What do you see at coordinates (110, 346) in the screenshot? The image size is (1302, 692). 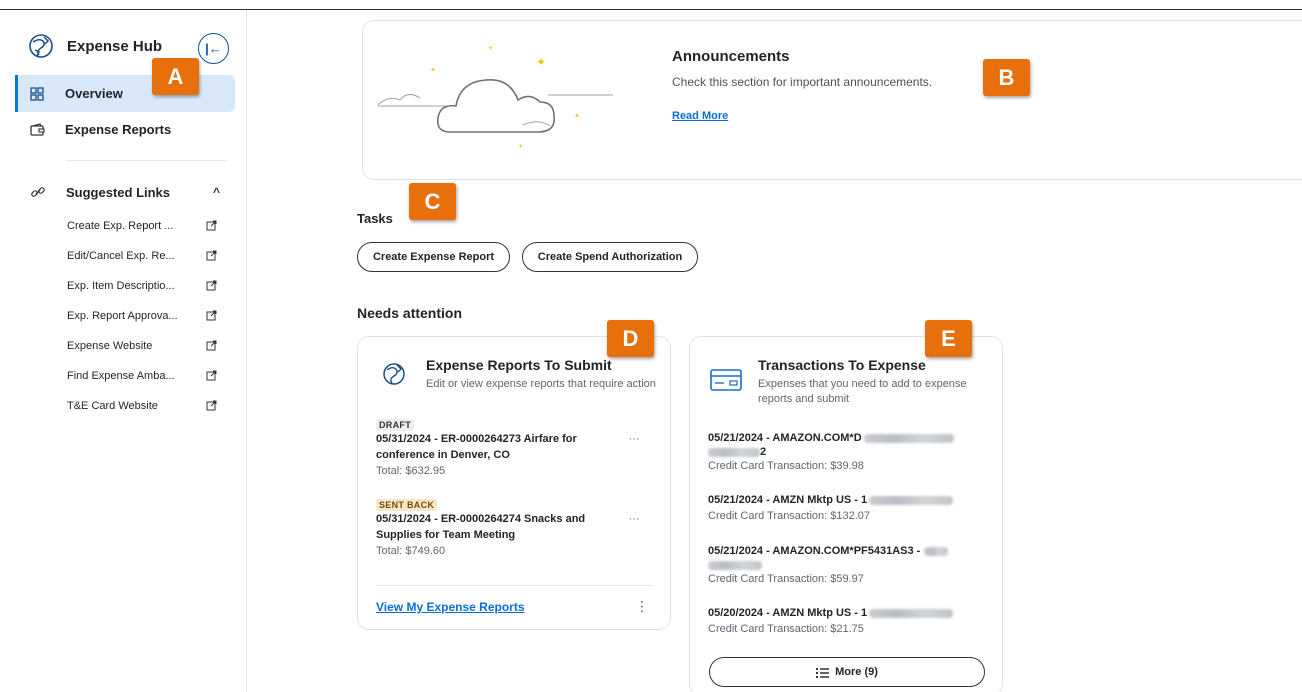 I see `suggested-link-label: Expense Website` at bounding box center [110, 346].